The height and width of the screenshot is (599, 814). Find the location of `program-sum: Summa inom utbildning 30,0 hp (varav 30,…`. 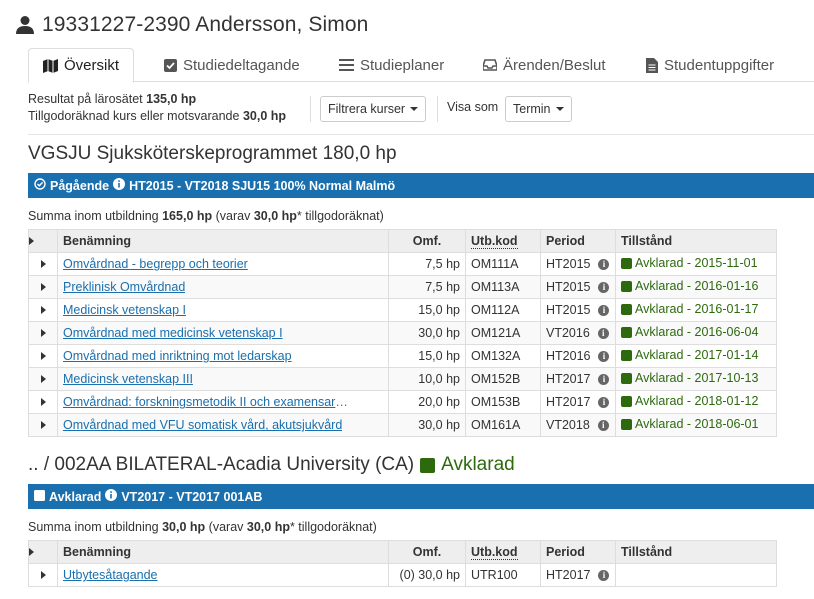

program-sum: Summa inom utbildning 30,0 hp (varav 30,… is located at coordinates (202, 527).